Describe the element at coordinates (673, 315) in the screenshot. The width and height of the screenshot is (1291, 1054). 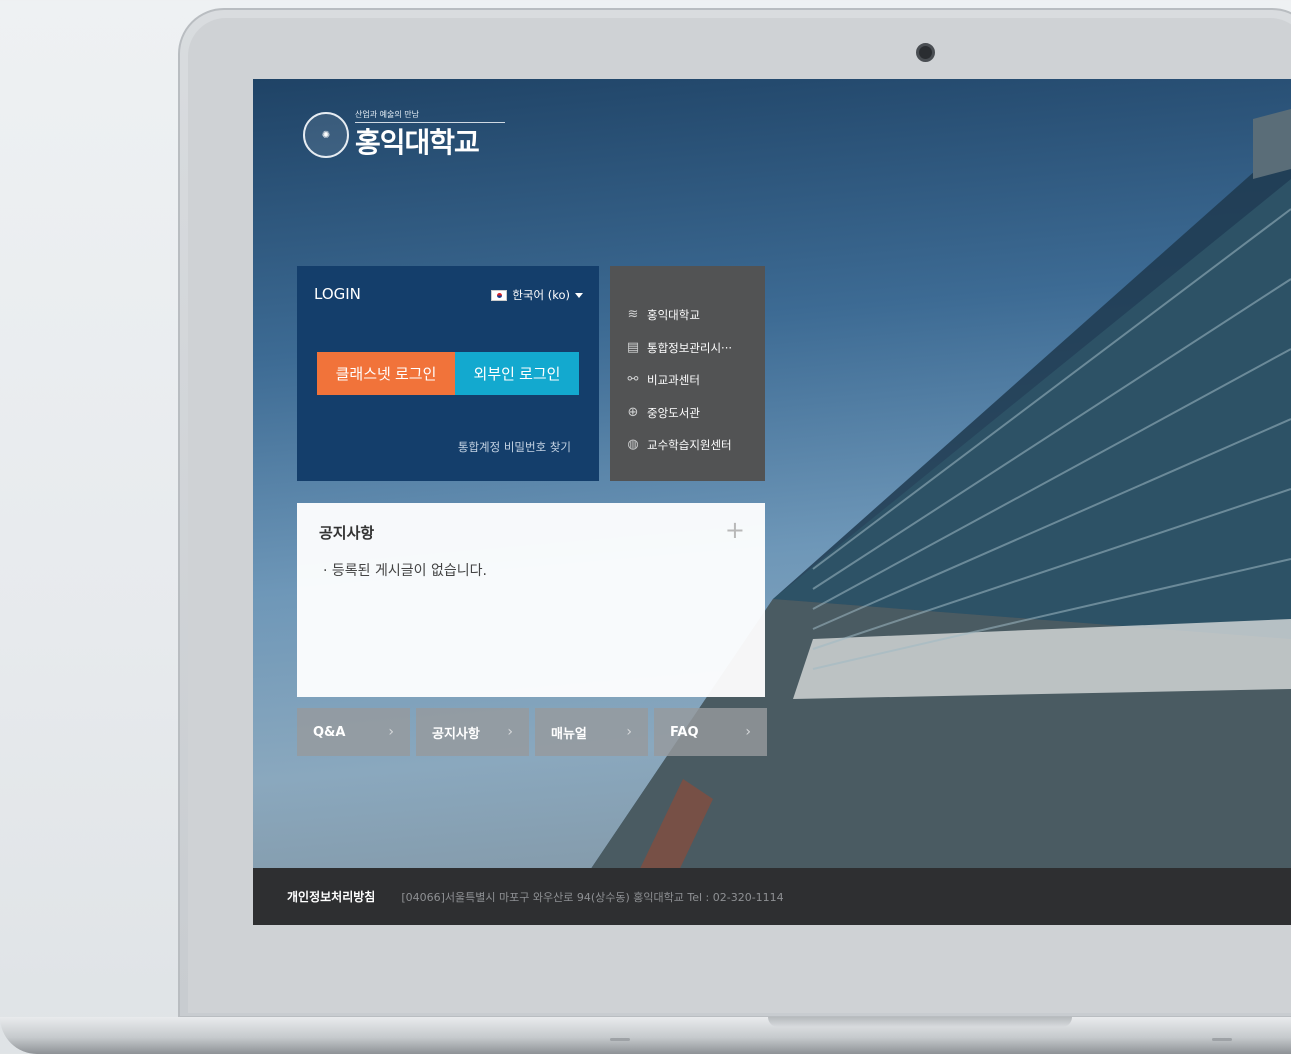
I see `quick-link-label: 홍익대학교` at that location.